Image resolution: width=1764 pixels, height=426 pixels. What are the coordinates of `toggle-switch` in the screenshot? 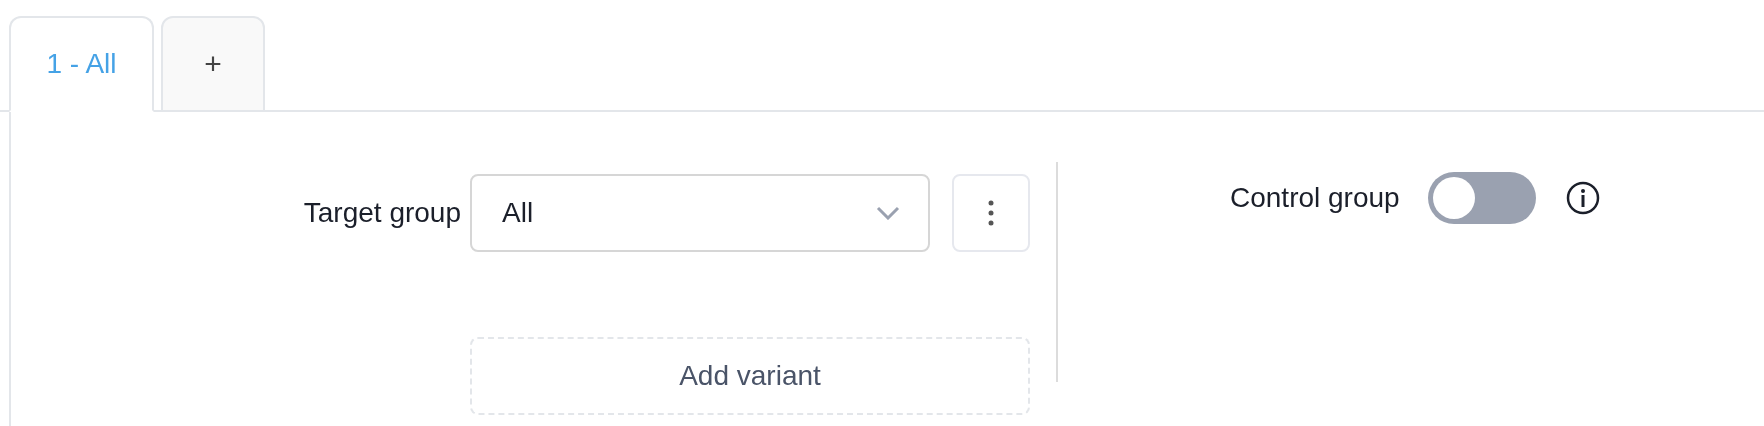 It's located at (1481, 198).